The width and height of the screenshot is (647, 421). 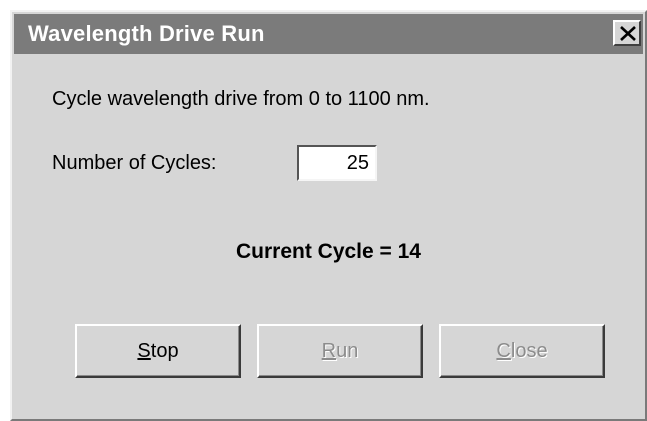 I want to click on run-button: Run, so click(x=340, y=351).